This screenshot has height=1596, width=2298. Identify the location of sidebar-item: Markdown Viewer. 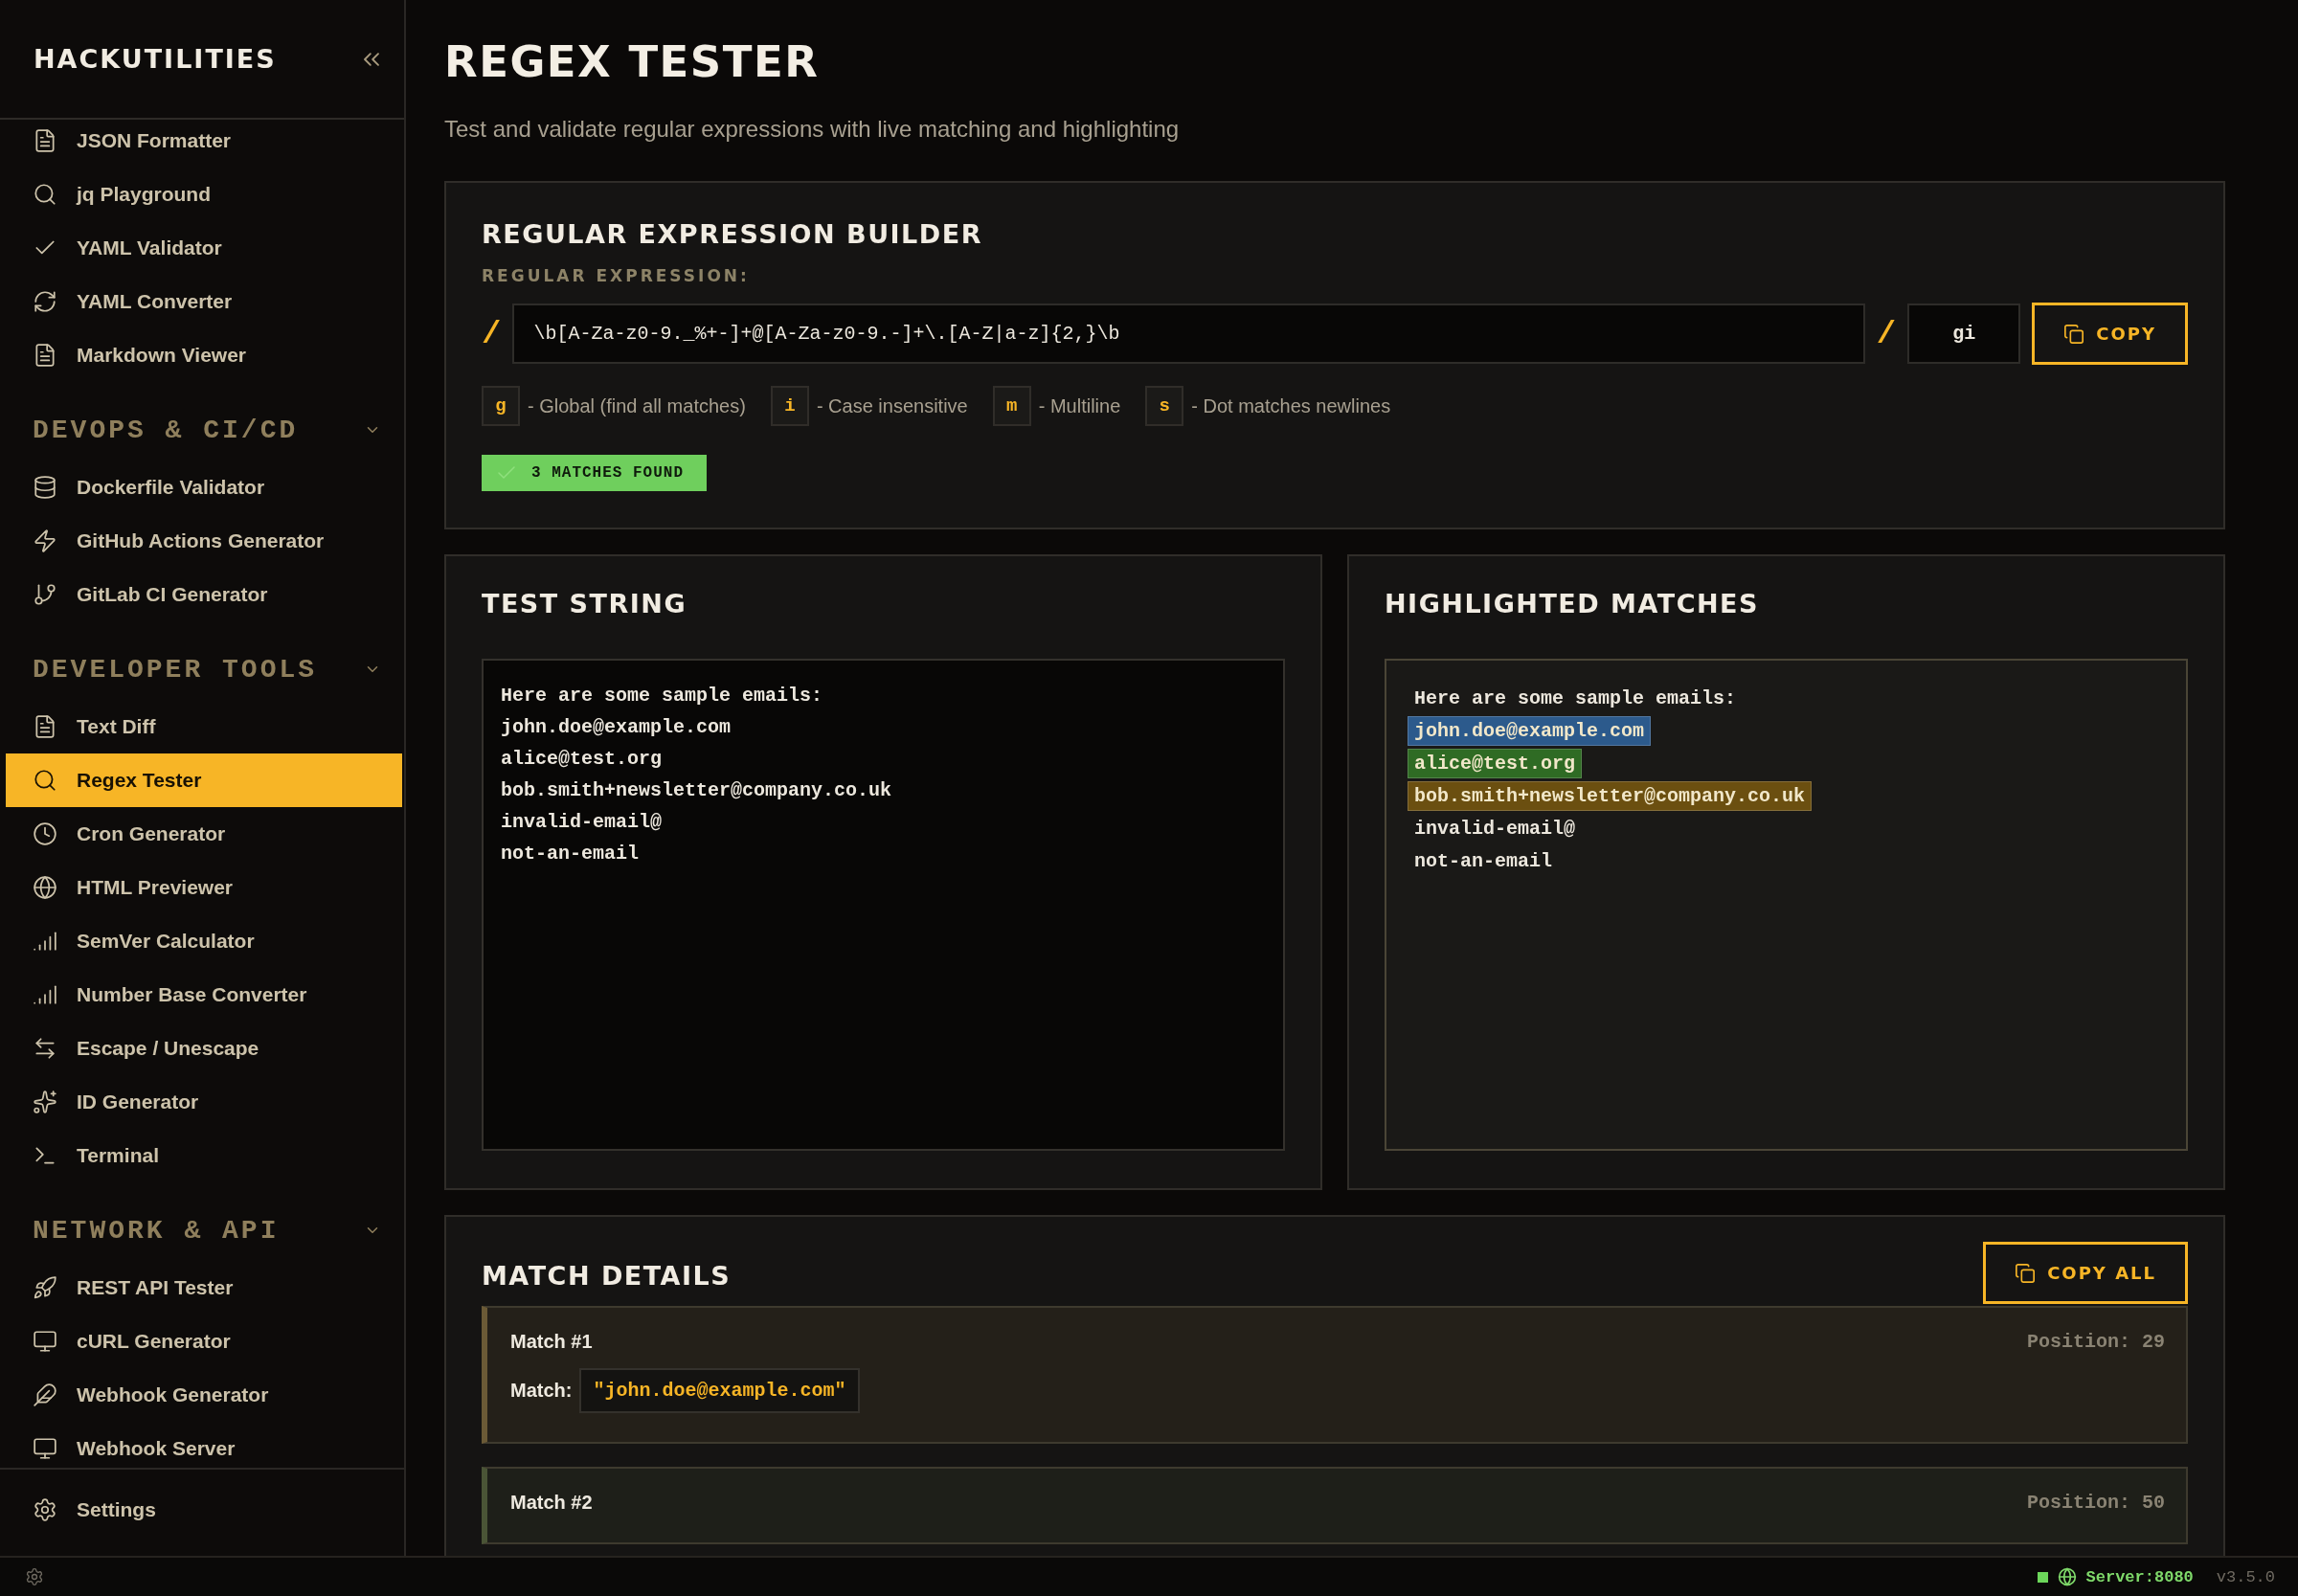
(204, 355).